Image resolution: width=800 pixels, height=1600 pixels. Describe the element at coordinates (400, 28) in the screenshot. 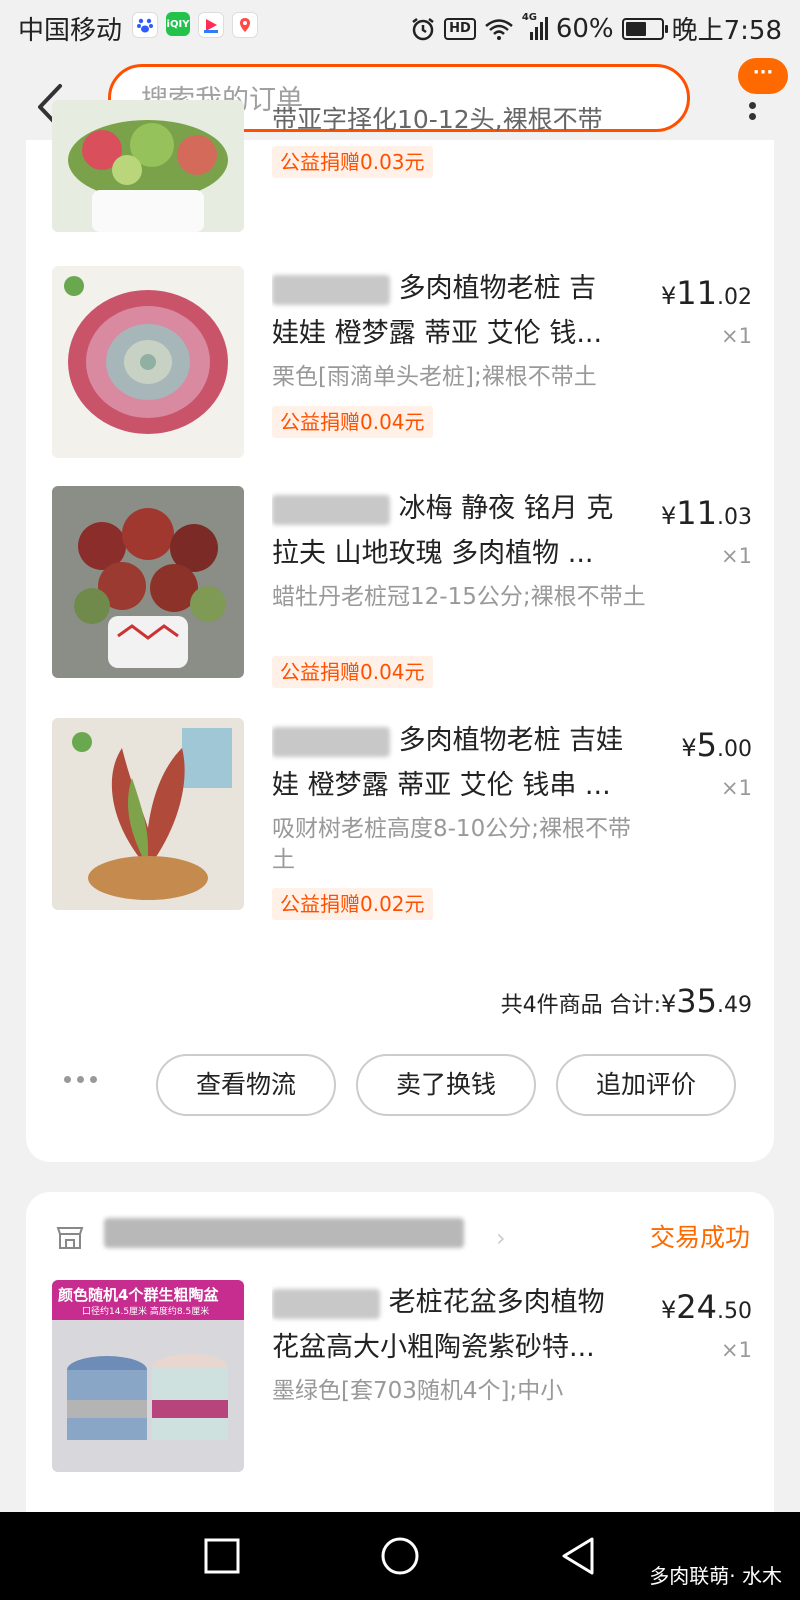

I see `status-bar: 中国移动 iQIY HD 4G 60% 晚上7:58` at that location.